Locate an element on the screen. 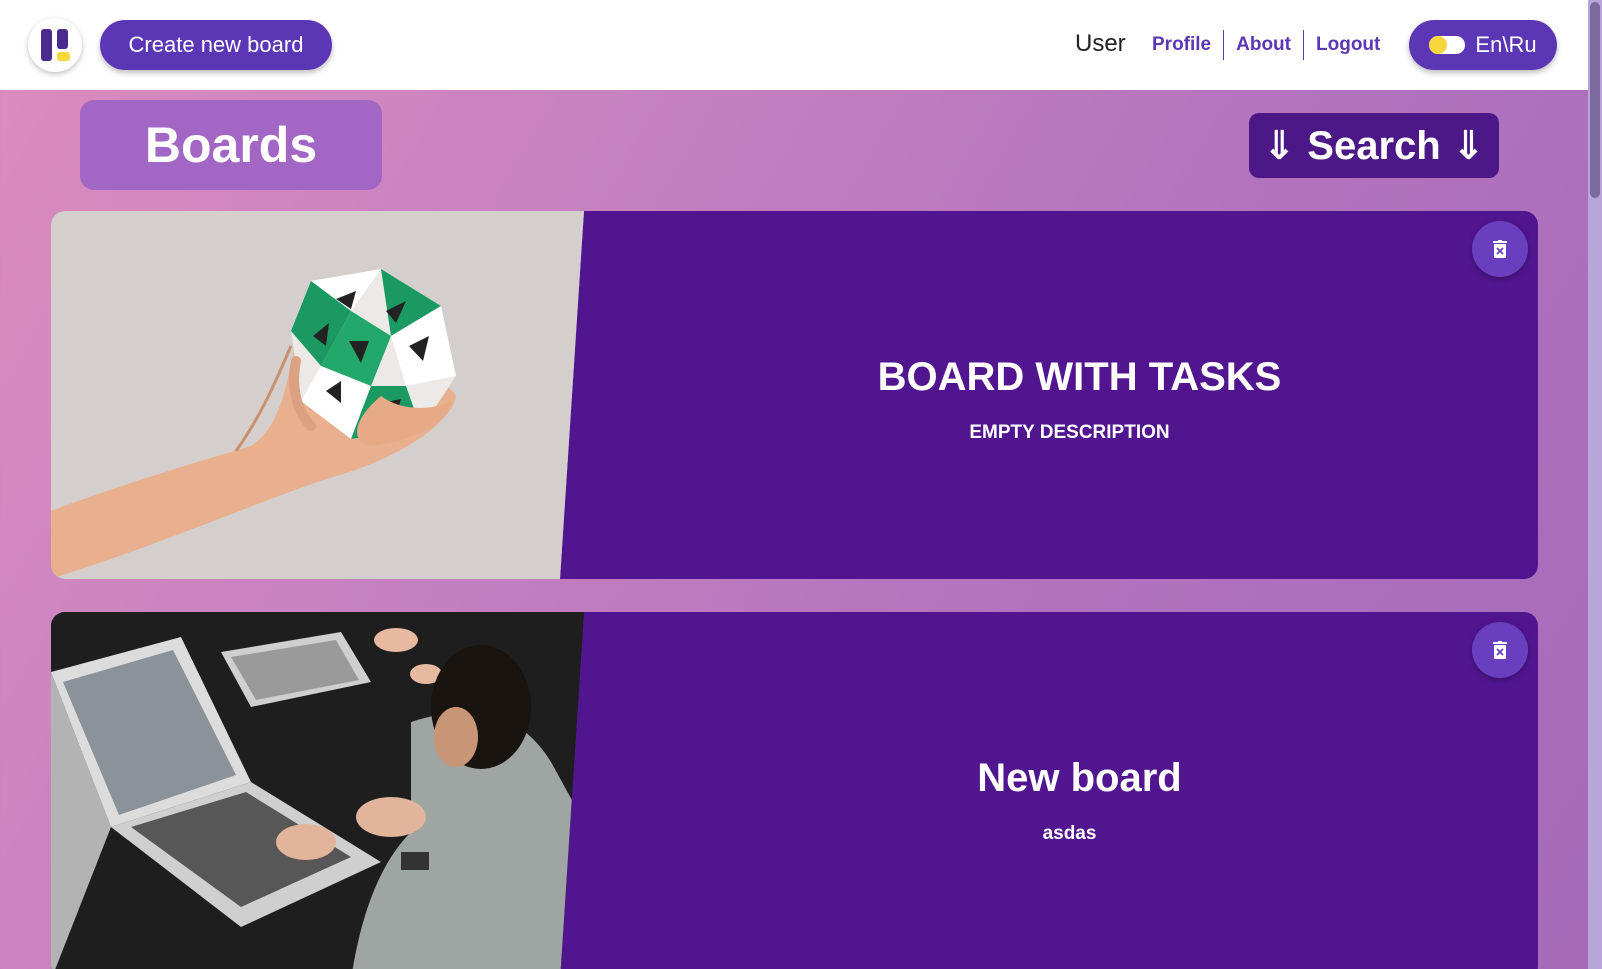  app-logo is located at coordinates (55, 45).